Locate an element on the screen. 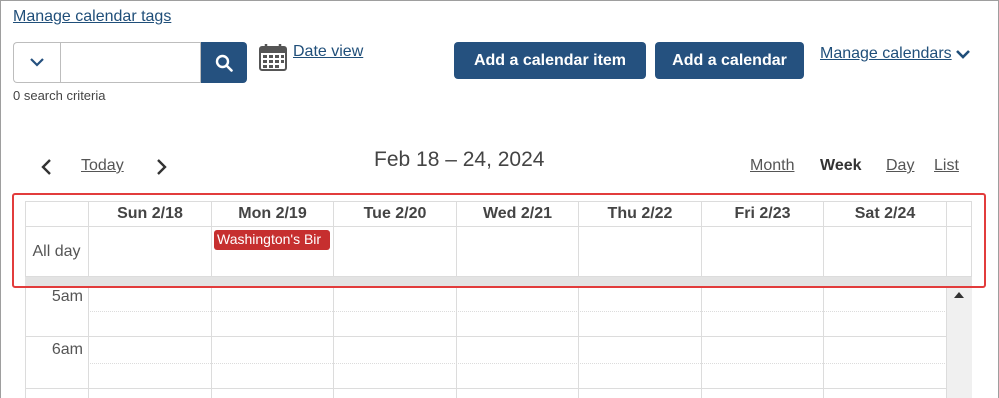 Image resolution: width=999 pixels, height=398 pixels. next-week-button is located at coordinates (161, 169).